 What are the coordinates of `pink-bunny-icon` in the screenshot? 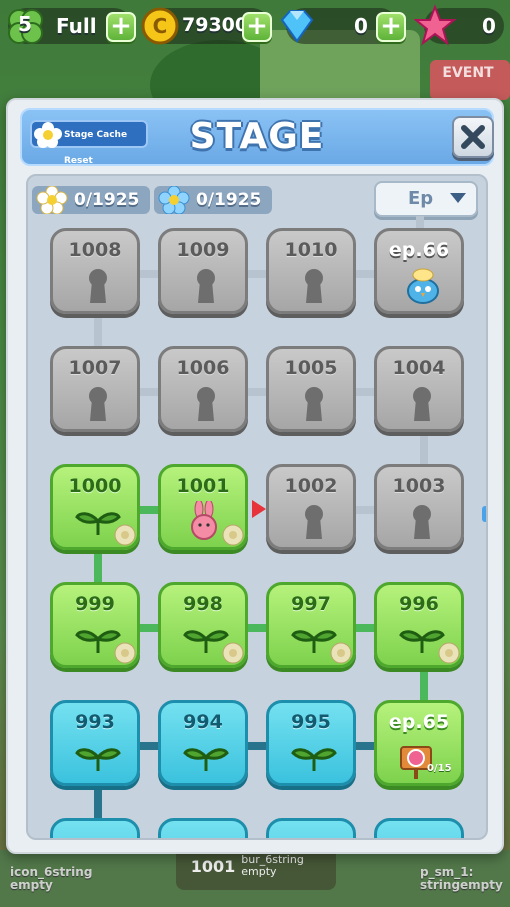 It's located at (204, 520).